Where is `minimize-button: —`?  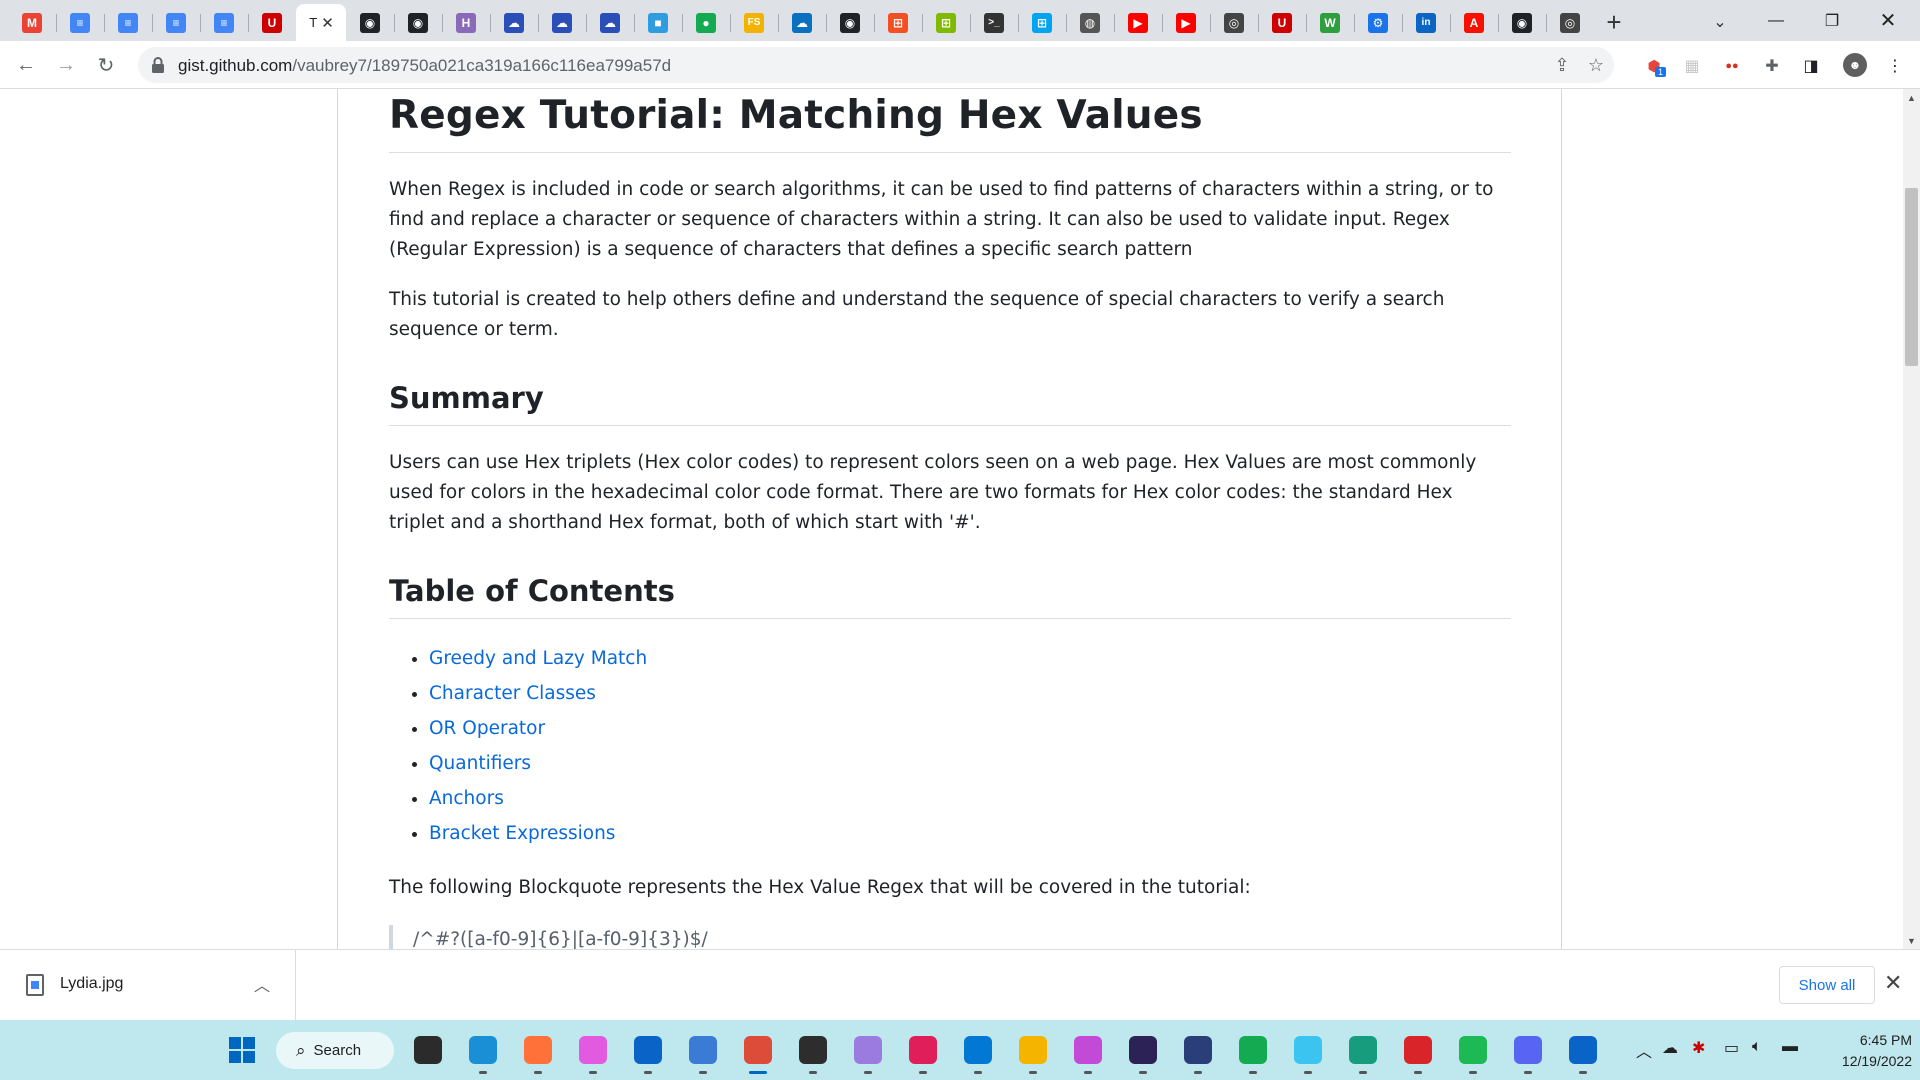 minimize-button: — is located at coordinates (1776, 20).